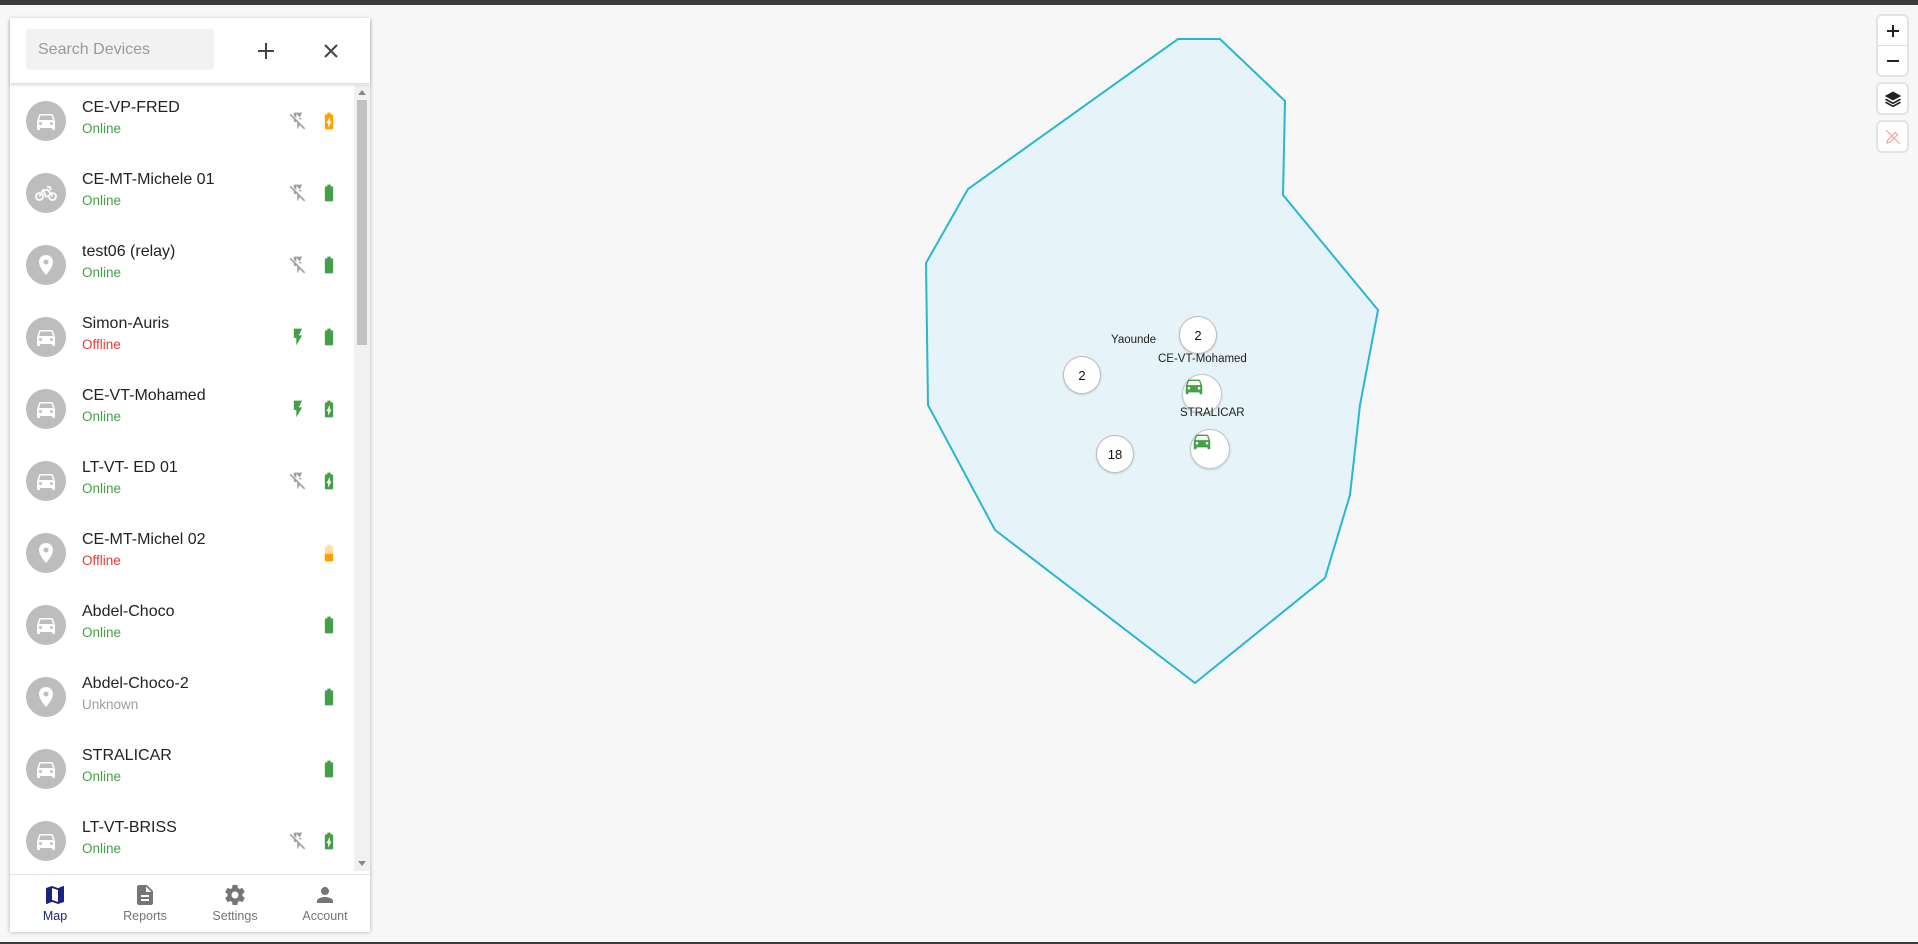 This screenshot has height=944, width=1918. I want to click on edit-off-icon, so click(1892, 136).